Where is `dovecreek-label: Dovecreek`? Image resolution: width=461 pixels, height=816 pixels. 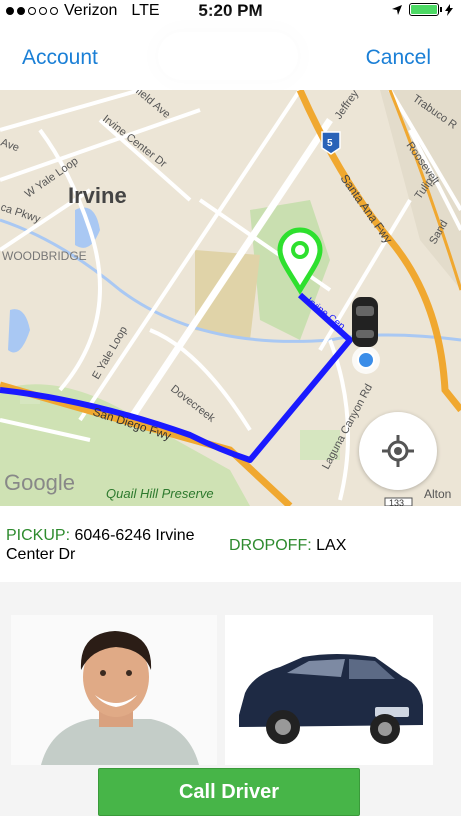 dovecreek-label: Dovecreek is located at coordinates (192, 404).